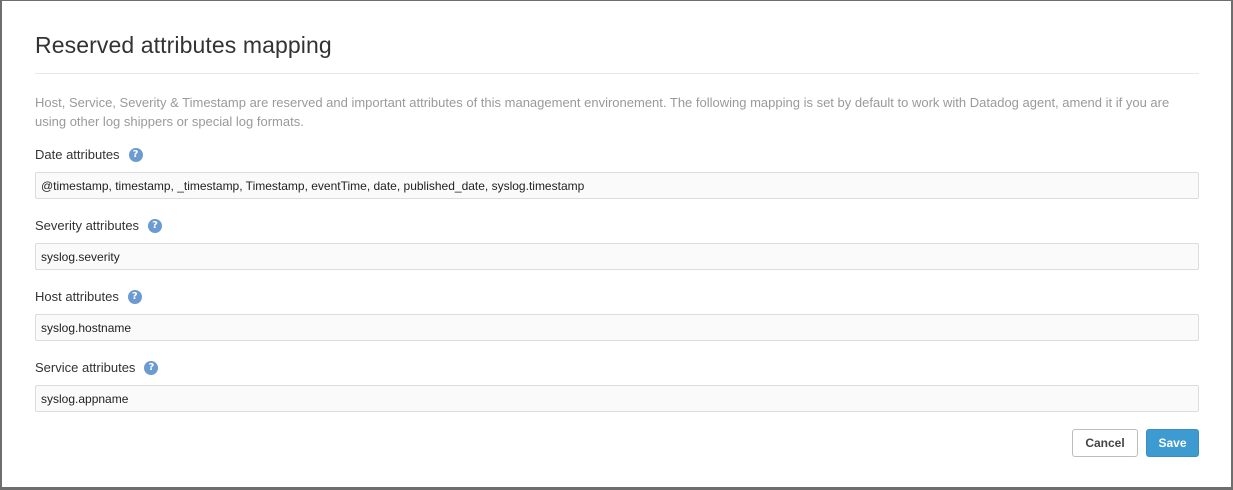 The image size is (1233, 490). What do you see at coordinates (134, 296) in the screenshot?
I see `host-attributes-help-icon: ?` at bounding box center [134, 296].